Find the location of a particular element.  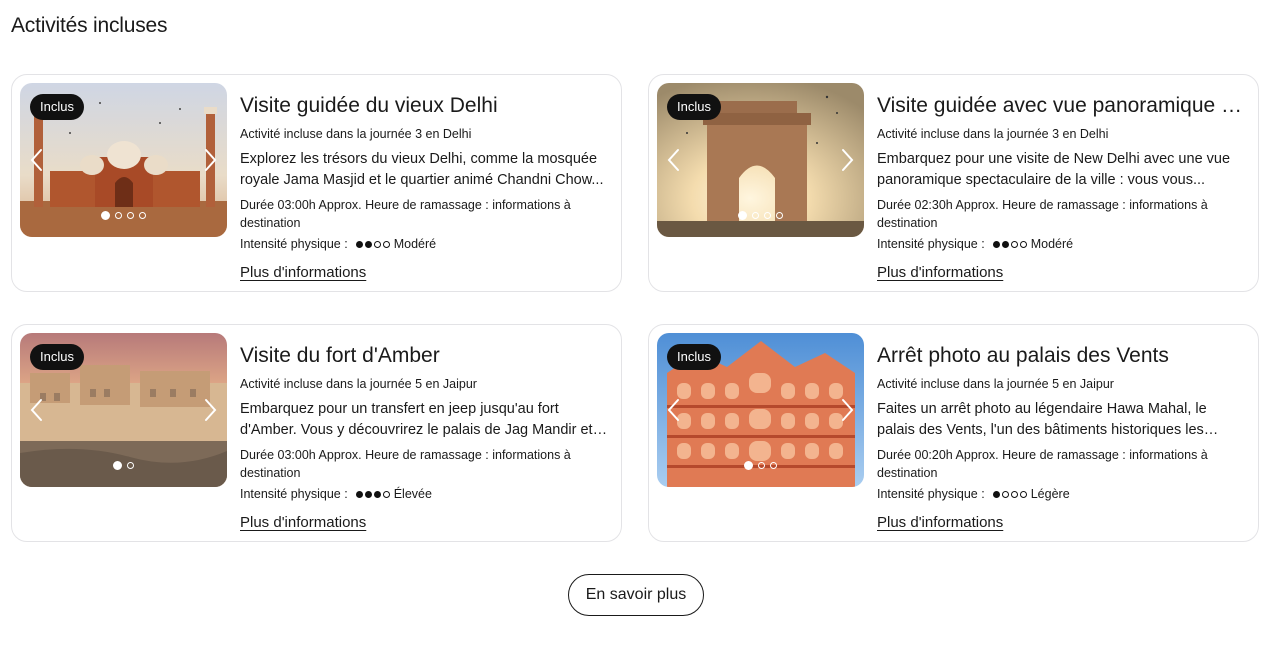

activity-title: Visite guidée du vieux Delhi is located at coordinates (369, 105).